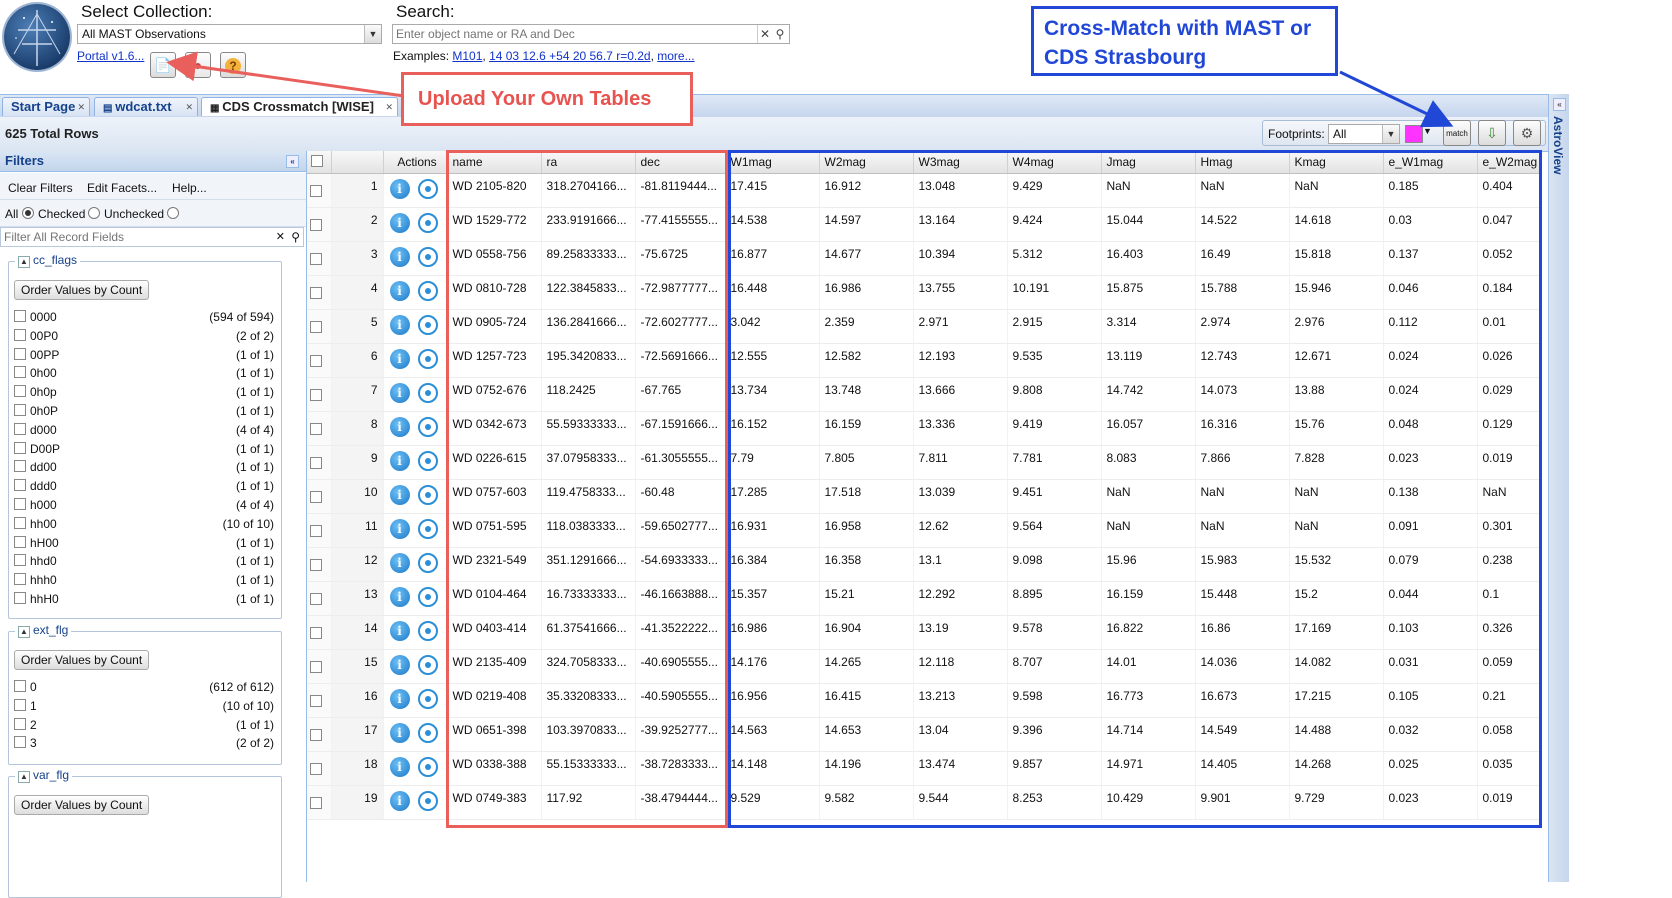 This screenshot has height=898, width=1672. Describe the element at coordinates (1527, 133) in the screenshot. I see `settings-button: ⚙` at that location.